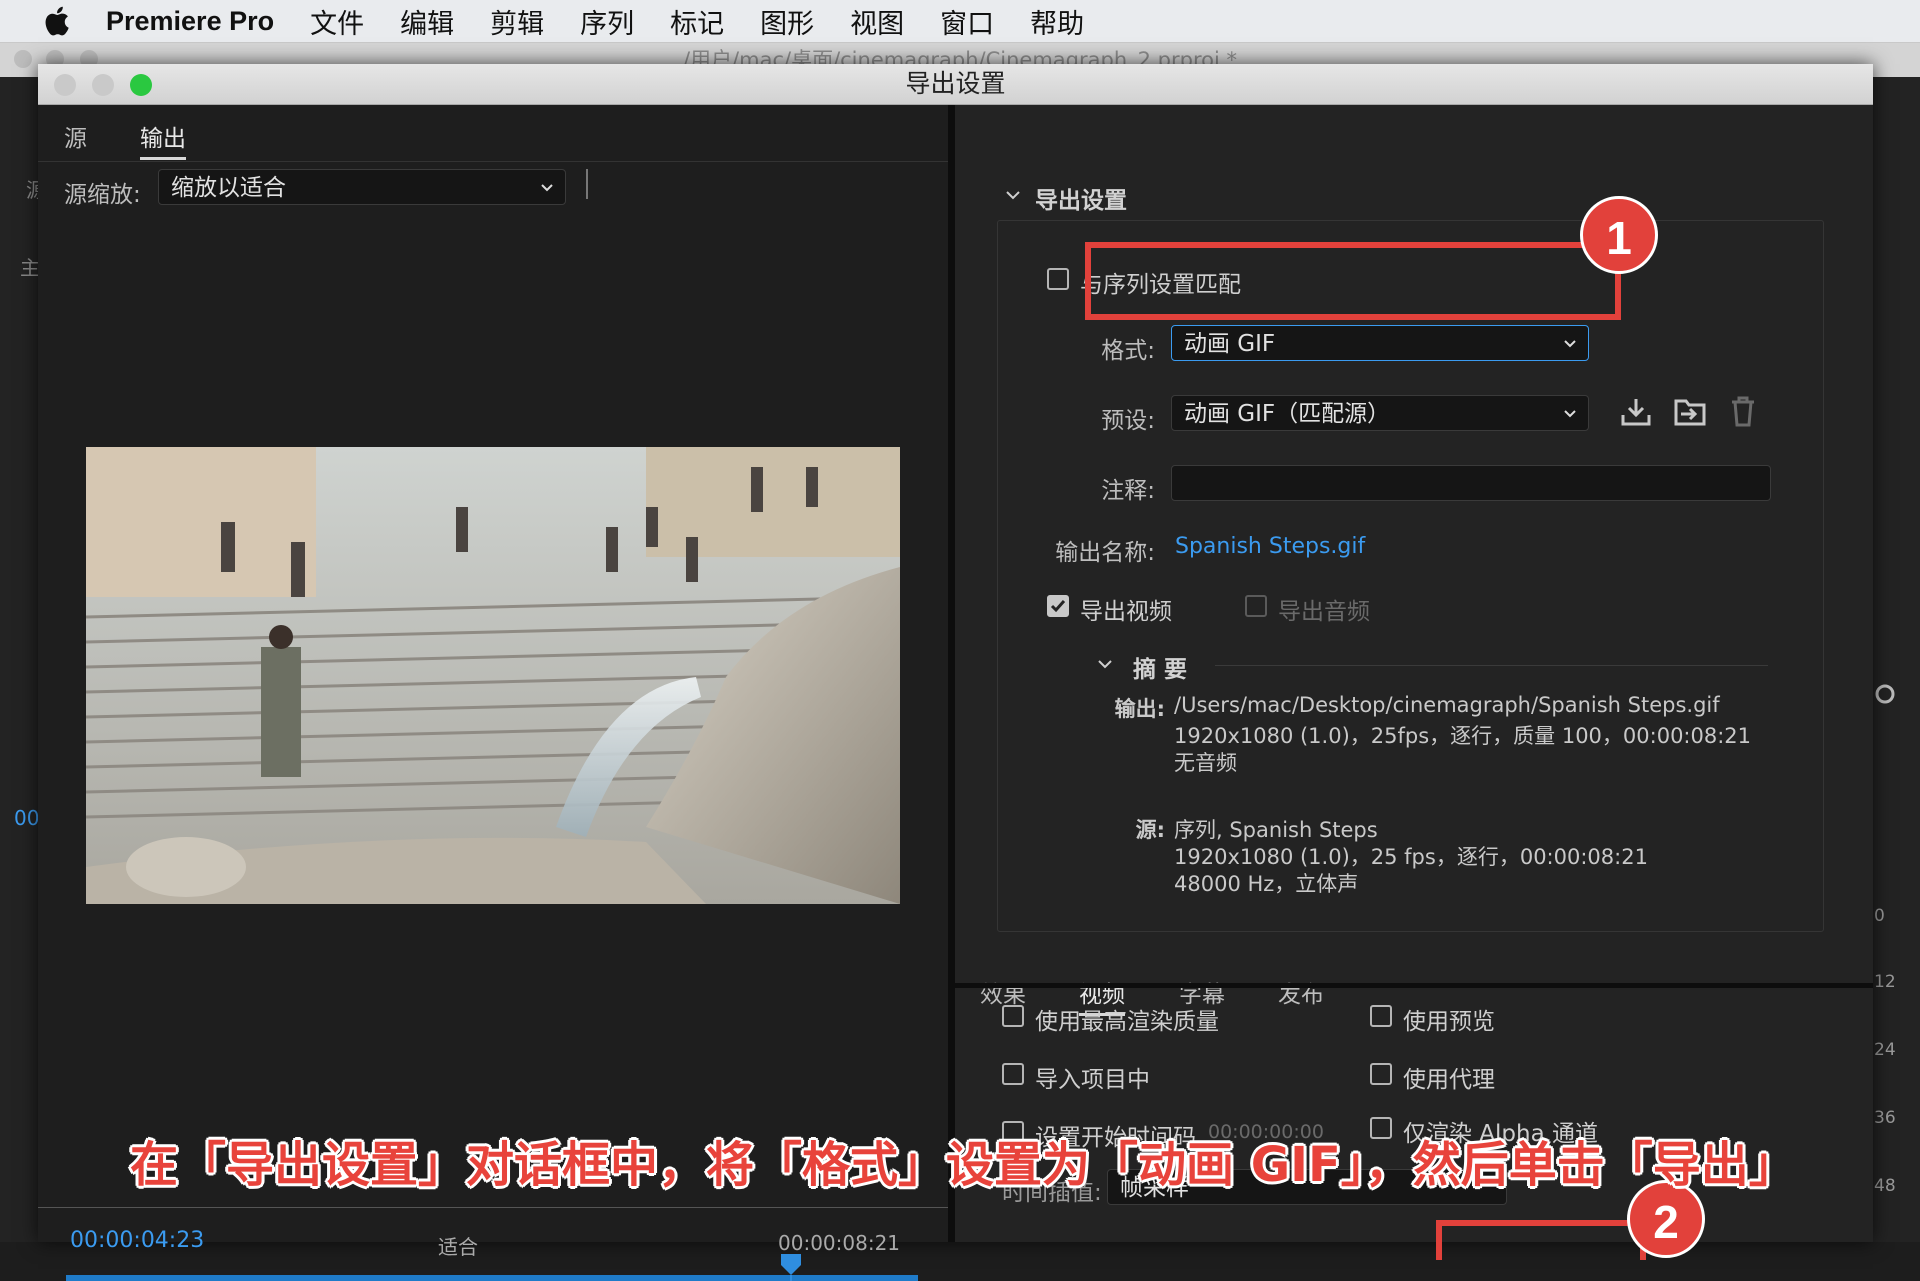 This screenshot has width=1920, height=1281. I want to click on max-render-label: 使用最高渲染质量, so click(1127, 1022).